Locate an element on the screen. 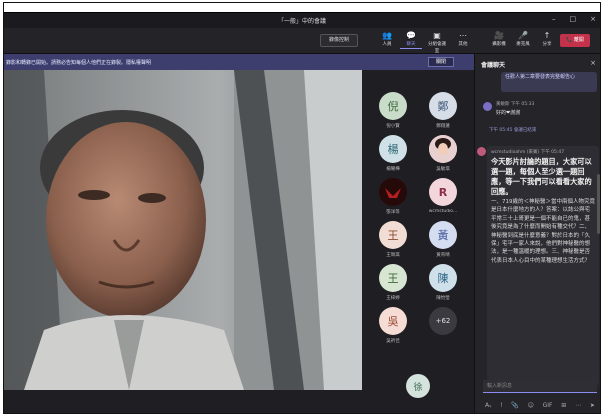 The height and width of the screenshot is (416, 604). mic-icon: 🎤 is located at coordinates (523, 35).